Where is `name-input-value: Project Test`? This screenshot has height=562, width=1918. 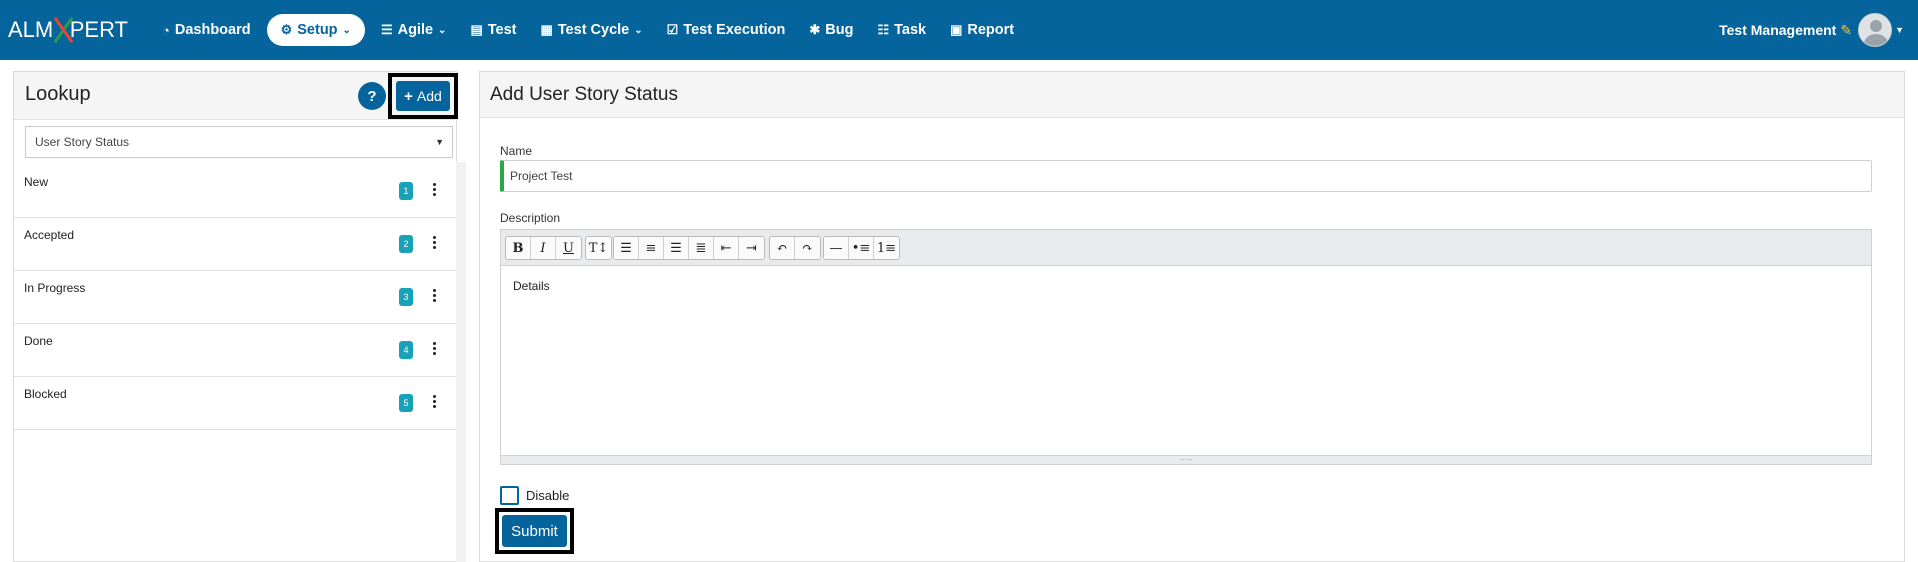
name-input-value: Project Test is located at coordinates (541, 176).